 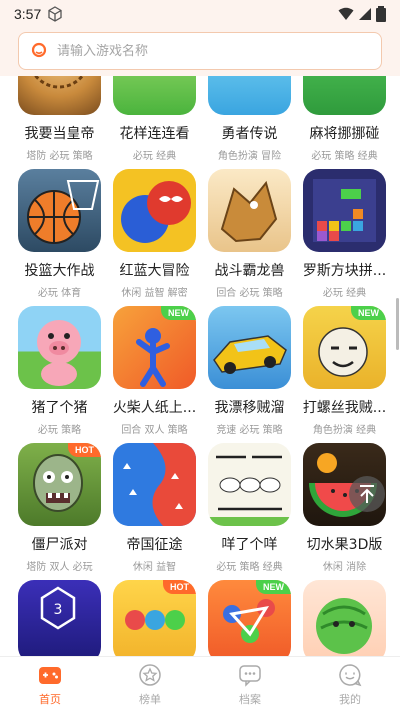 I want to click on number-hex-icon: 3, so click(x=59, y=618).